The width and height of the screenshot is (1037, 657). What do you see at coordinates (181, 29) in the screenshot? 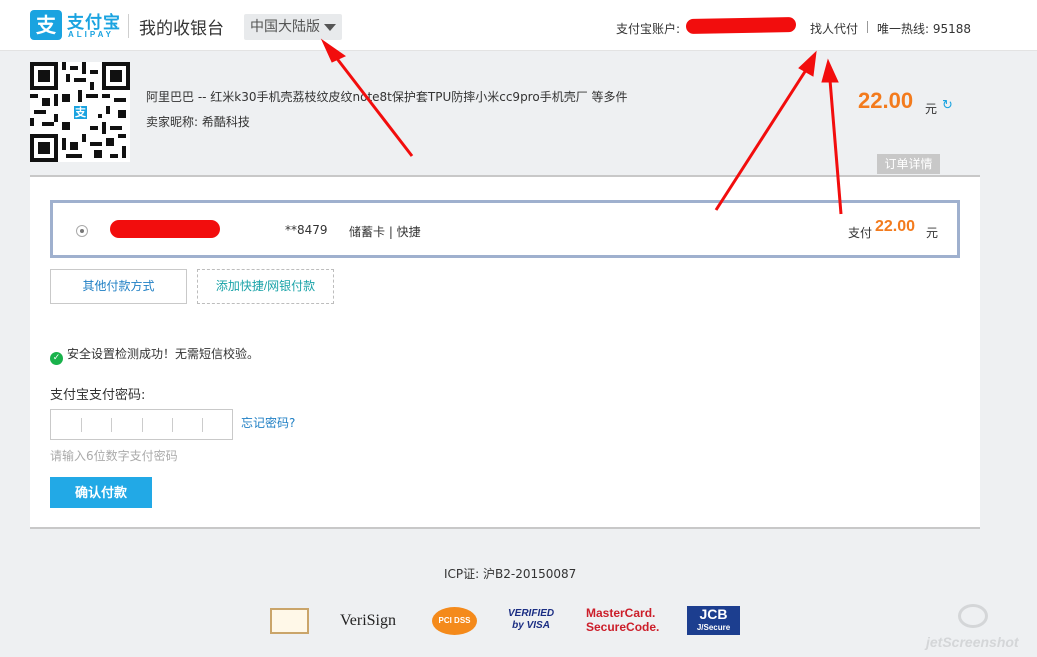
I see `page-title: 我的收银台` at bounding box center [181, 29].